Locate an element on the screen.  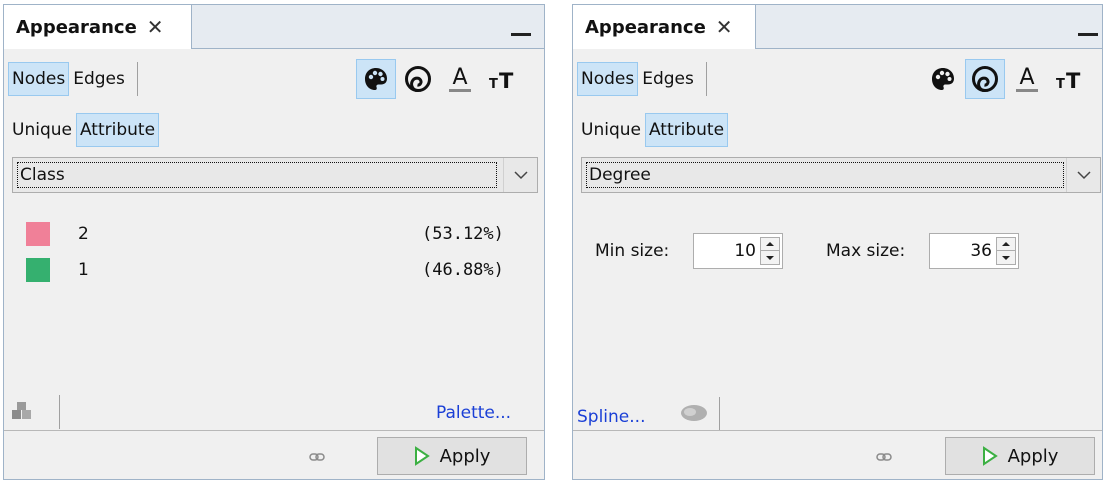
attribute-combo: Degree is located at coordinates (841, 175).